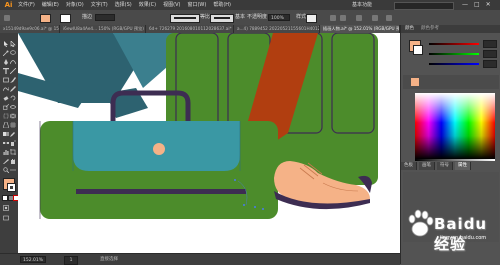 This screenshot has width=500, height=265. What do you see at coordinates (6, 116) in the screenshot?
I see `free-transform-tool-icon` at bounding box center [6, 116].